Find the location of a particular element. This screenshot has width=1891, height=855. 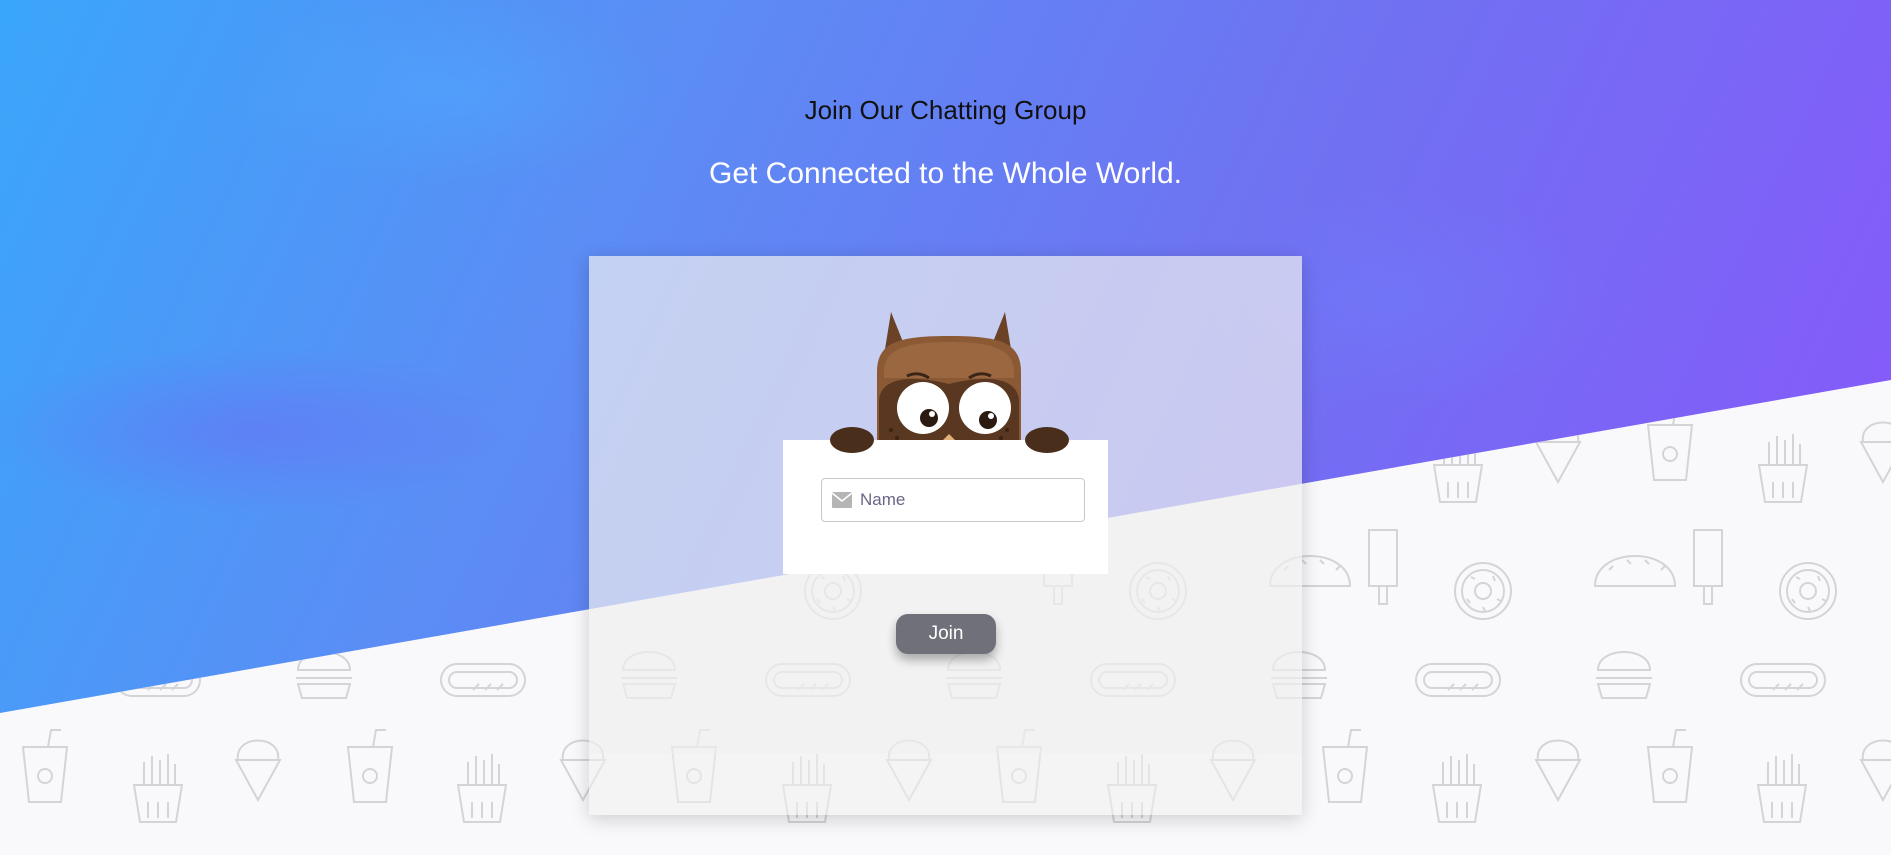

name-field is located at coordinates (953, 500).